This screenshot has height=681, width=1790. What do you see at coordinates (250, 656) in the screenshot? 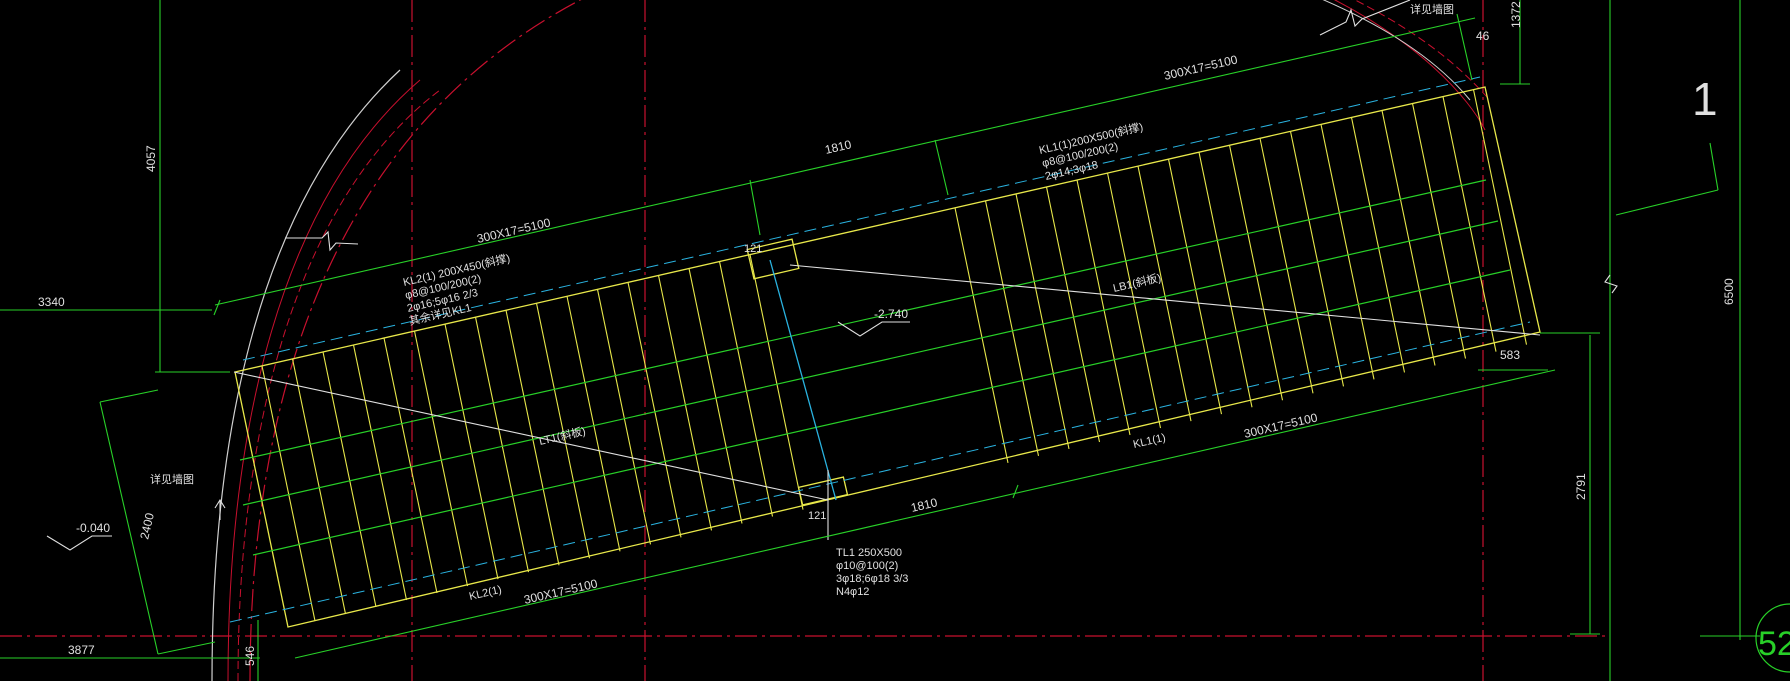
I see `dim-bottom-small: 546` at bounding box center [250, 656].